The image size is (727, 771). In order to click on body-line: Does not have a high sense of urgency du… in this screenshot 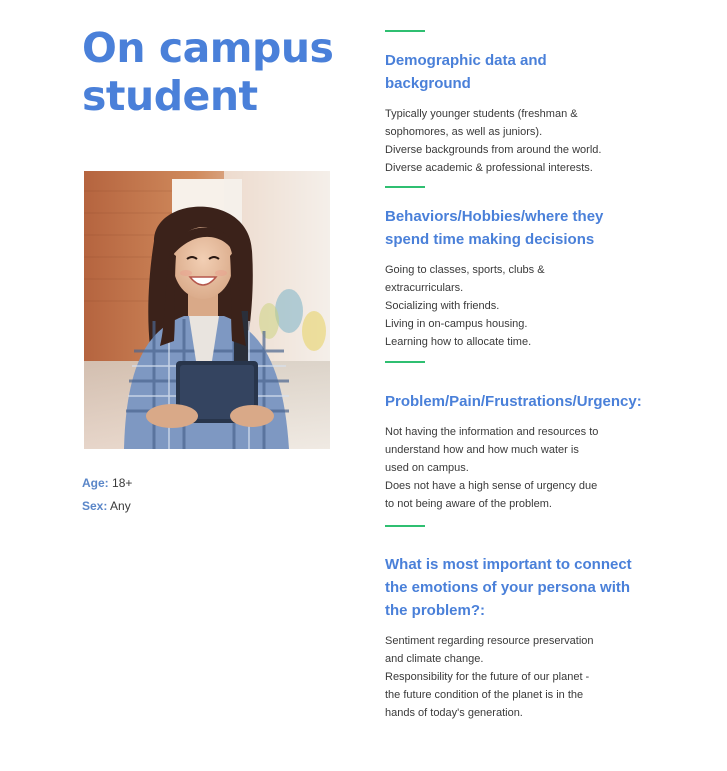, I will do `click(491, 486)`.